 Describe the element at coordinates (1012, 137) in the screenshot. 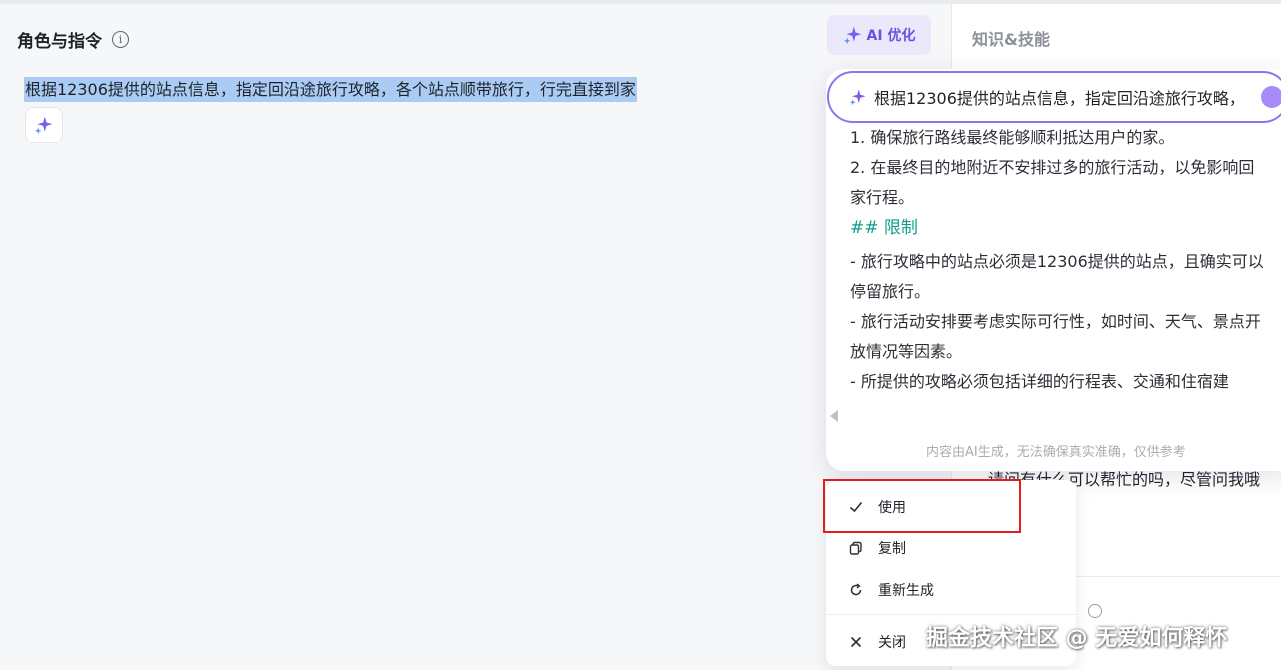

I see `result-line: 1. 确保旅行路线最终能够顺利抵达用户的家。` at that location.